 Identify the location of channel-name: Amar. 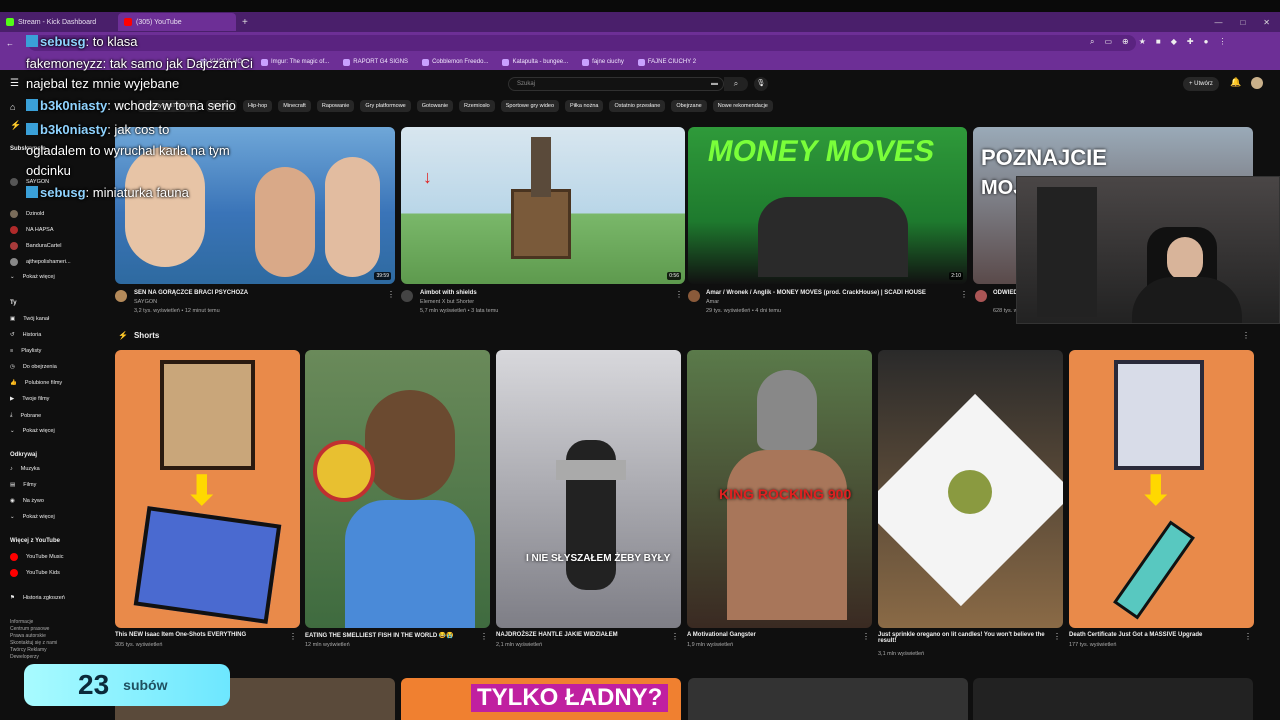
(712, 302).